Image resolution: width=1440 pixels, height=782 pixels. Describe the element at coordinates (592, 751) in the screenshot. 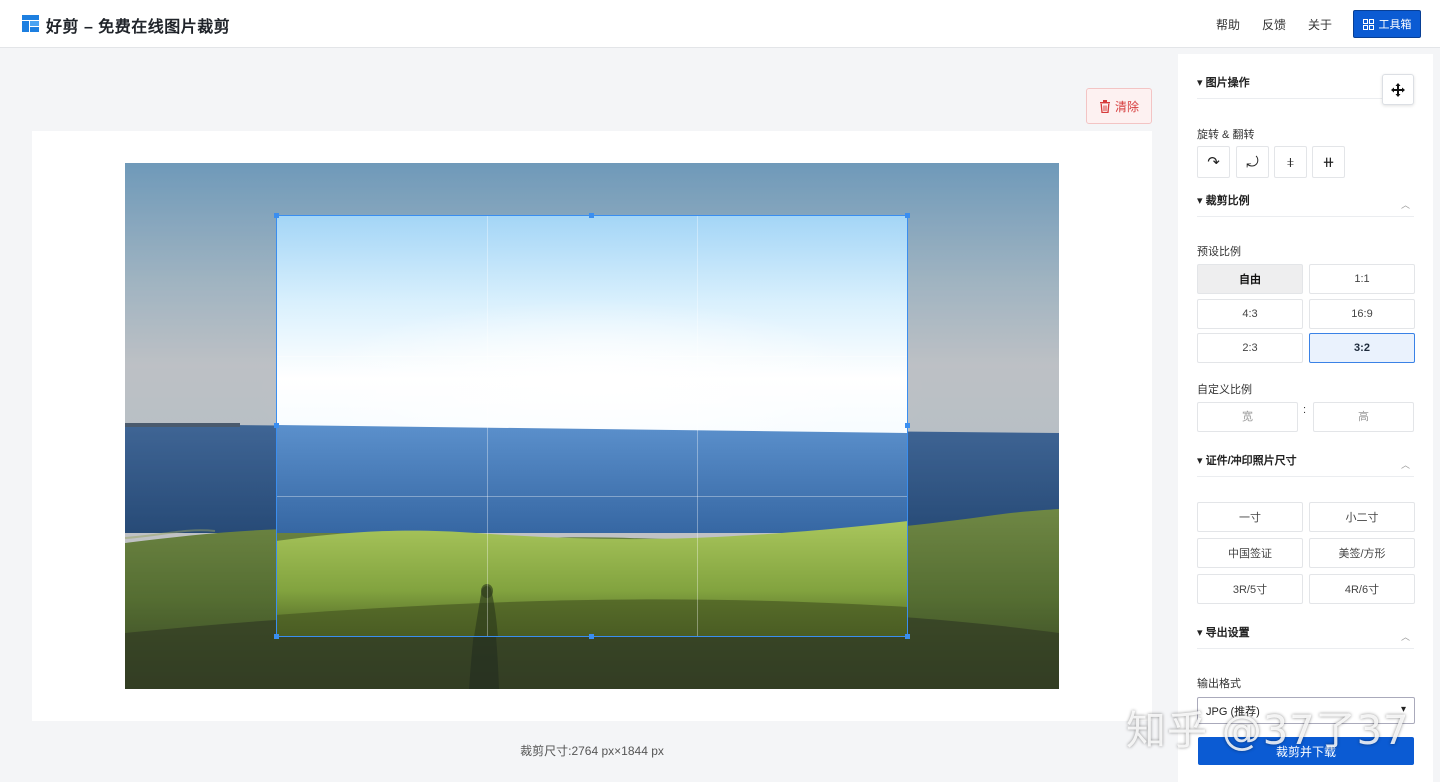

I see `crop-size-info: 裁剪尺寸:2764 px×1844 px` at that location.